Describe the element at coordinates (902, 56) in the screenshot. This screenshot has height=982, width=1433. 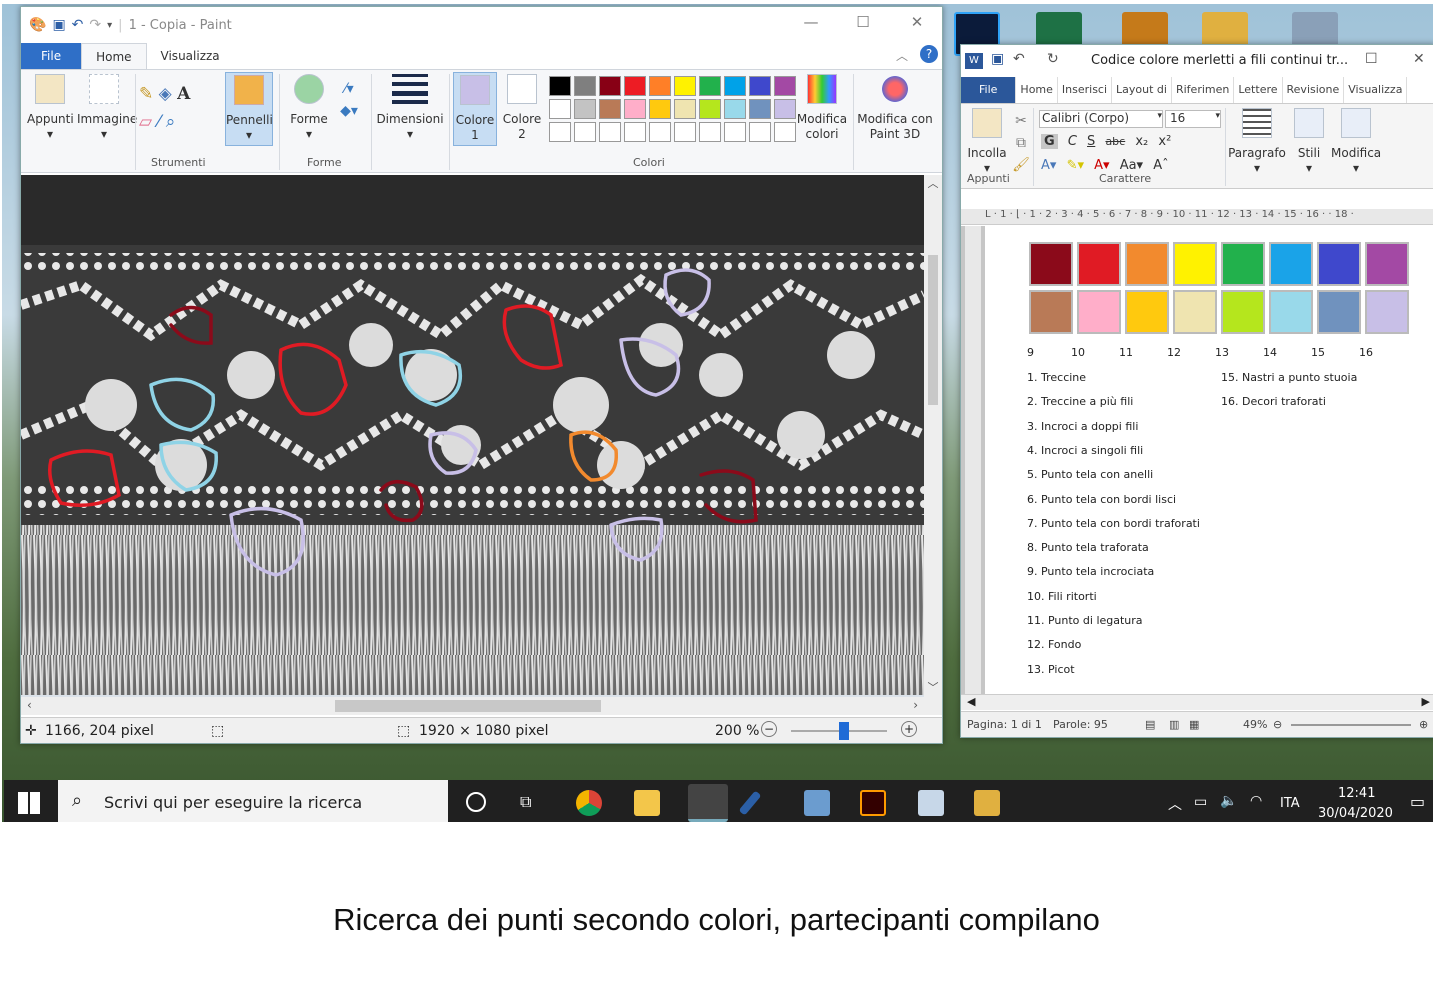
I see `collapse-ribbon-icon: ︿` at that location.